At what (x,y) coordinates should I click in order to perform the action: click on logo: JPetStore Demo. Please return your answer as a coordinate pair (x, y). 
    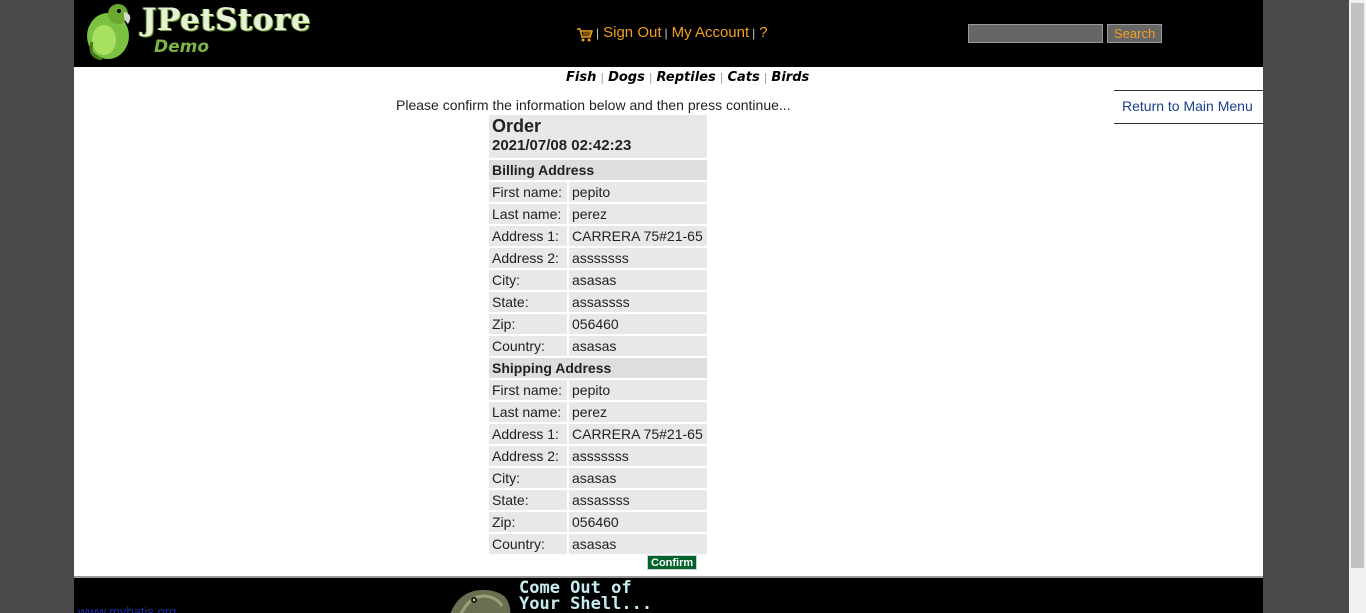
    Looking at the image, I should click on (197, 32).